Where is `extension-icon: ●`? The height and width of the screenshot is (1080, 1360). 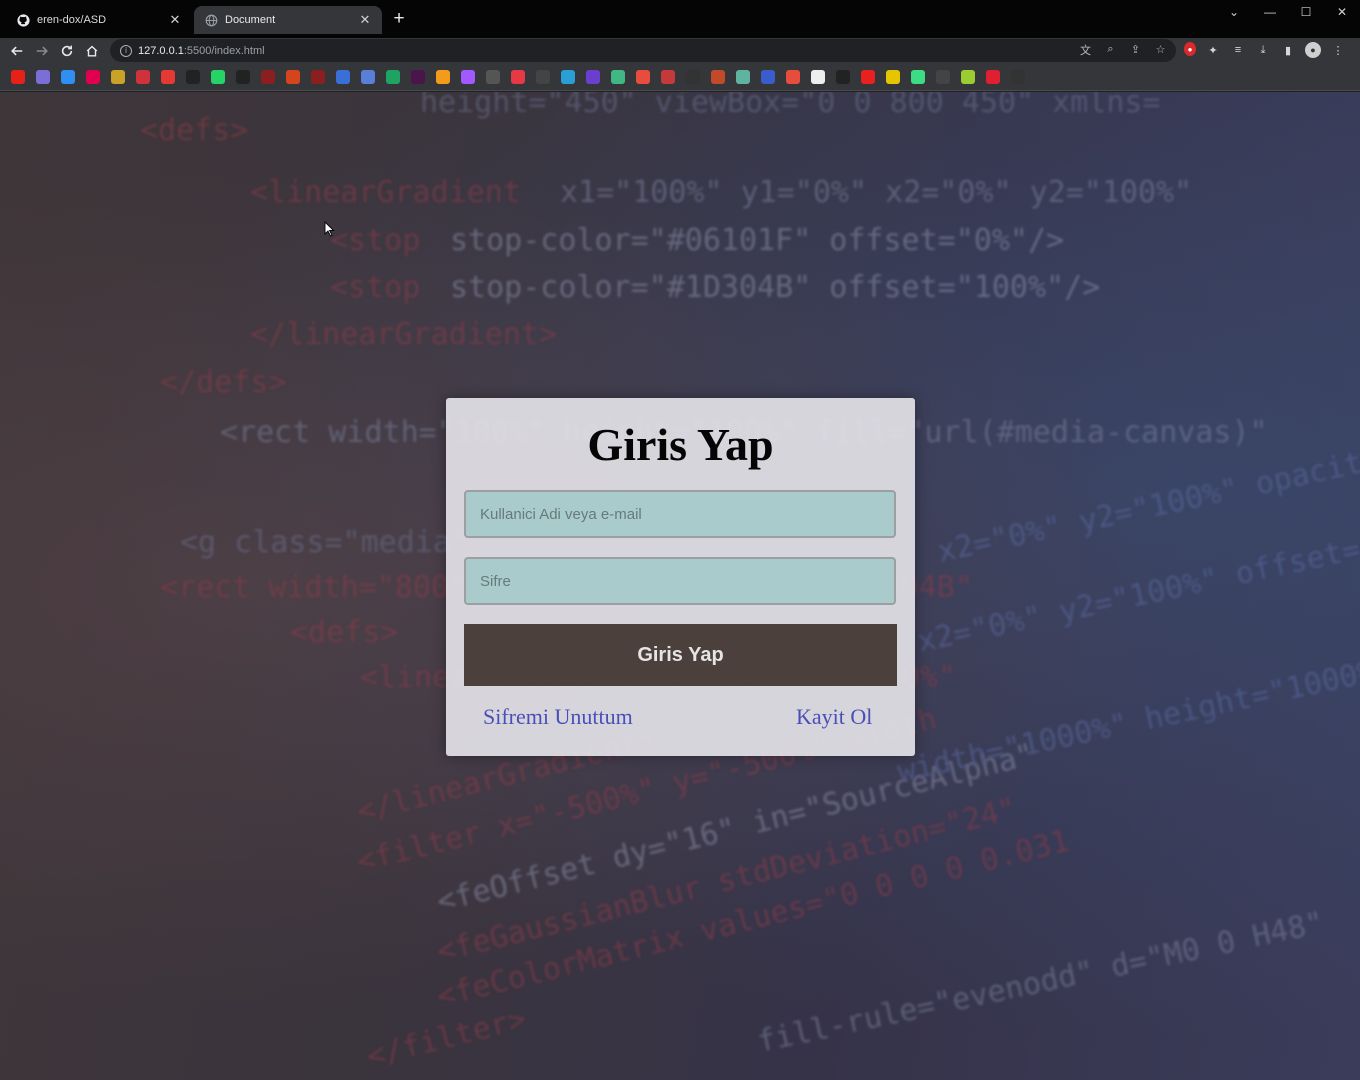 extension-icon: ● is located at coordinates (1190, 49).